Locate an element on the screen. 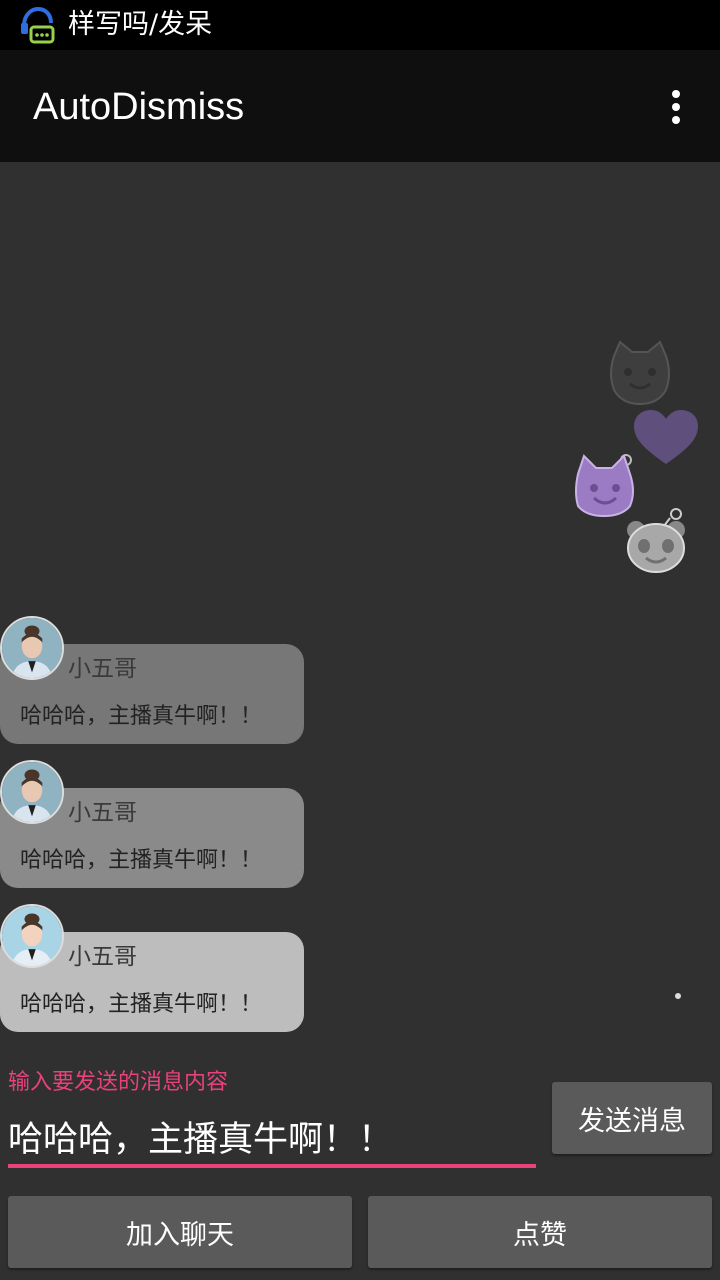 The height and width of the screenshot is (1280, 720). join-chat-button: 加入聊天 is located at coordinates (180, 1232).